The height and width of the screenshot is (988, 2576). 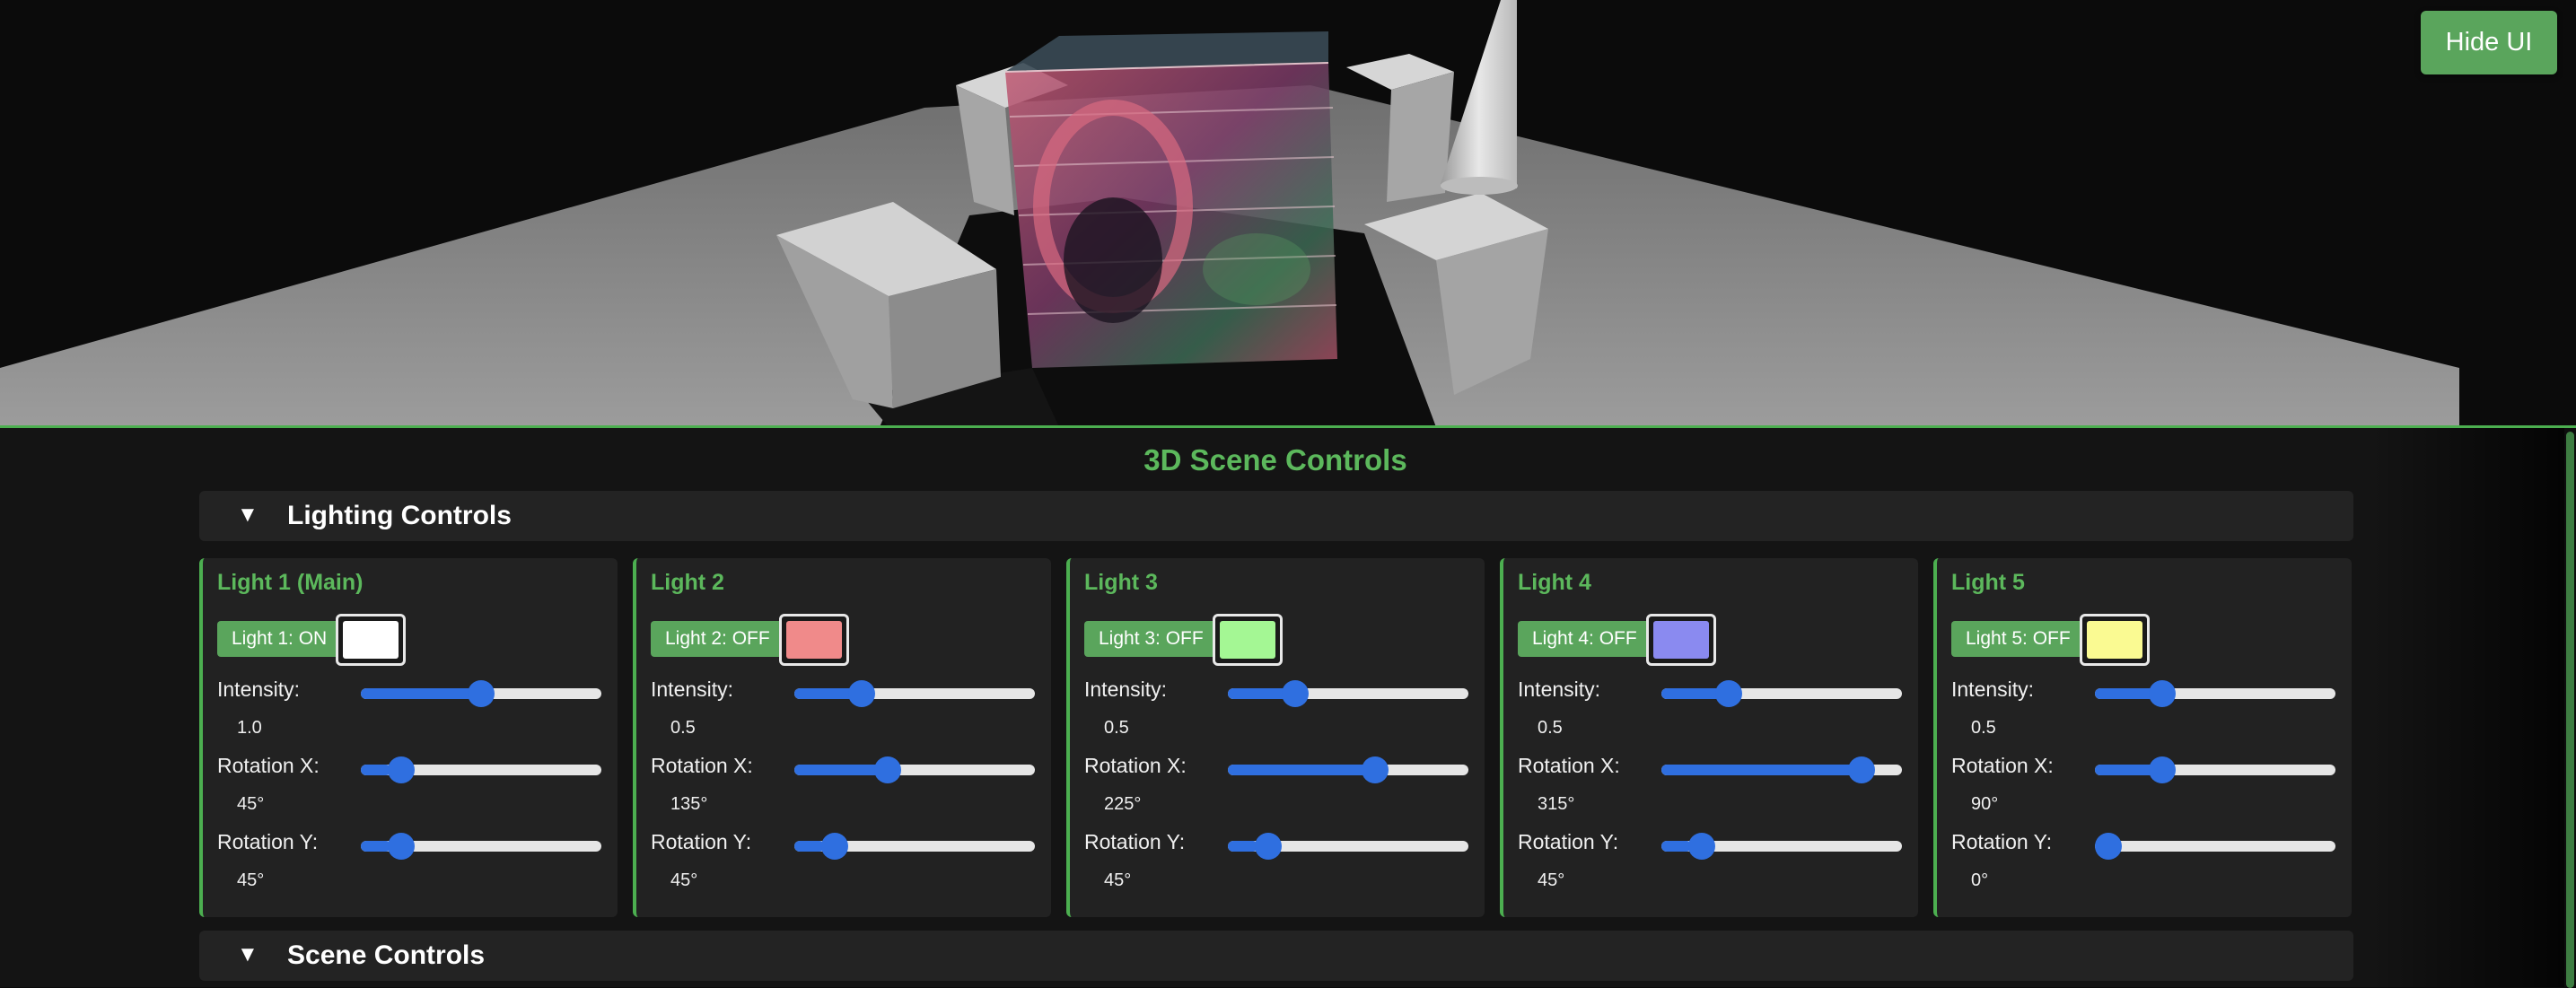 What do you see at coordinates (1151, 639) in the screenshot?
I see `light-toggle-button: Light 3: OFF` at bounding box center [1151, 639].